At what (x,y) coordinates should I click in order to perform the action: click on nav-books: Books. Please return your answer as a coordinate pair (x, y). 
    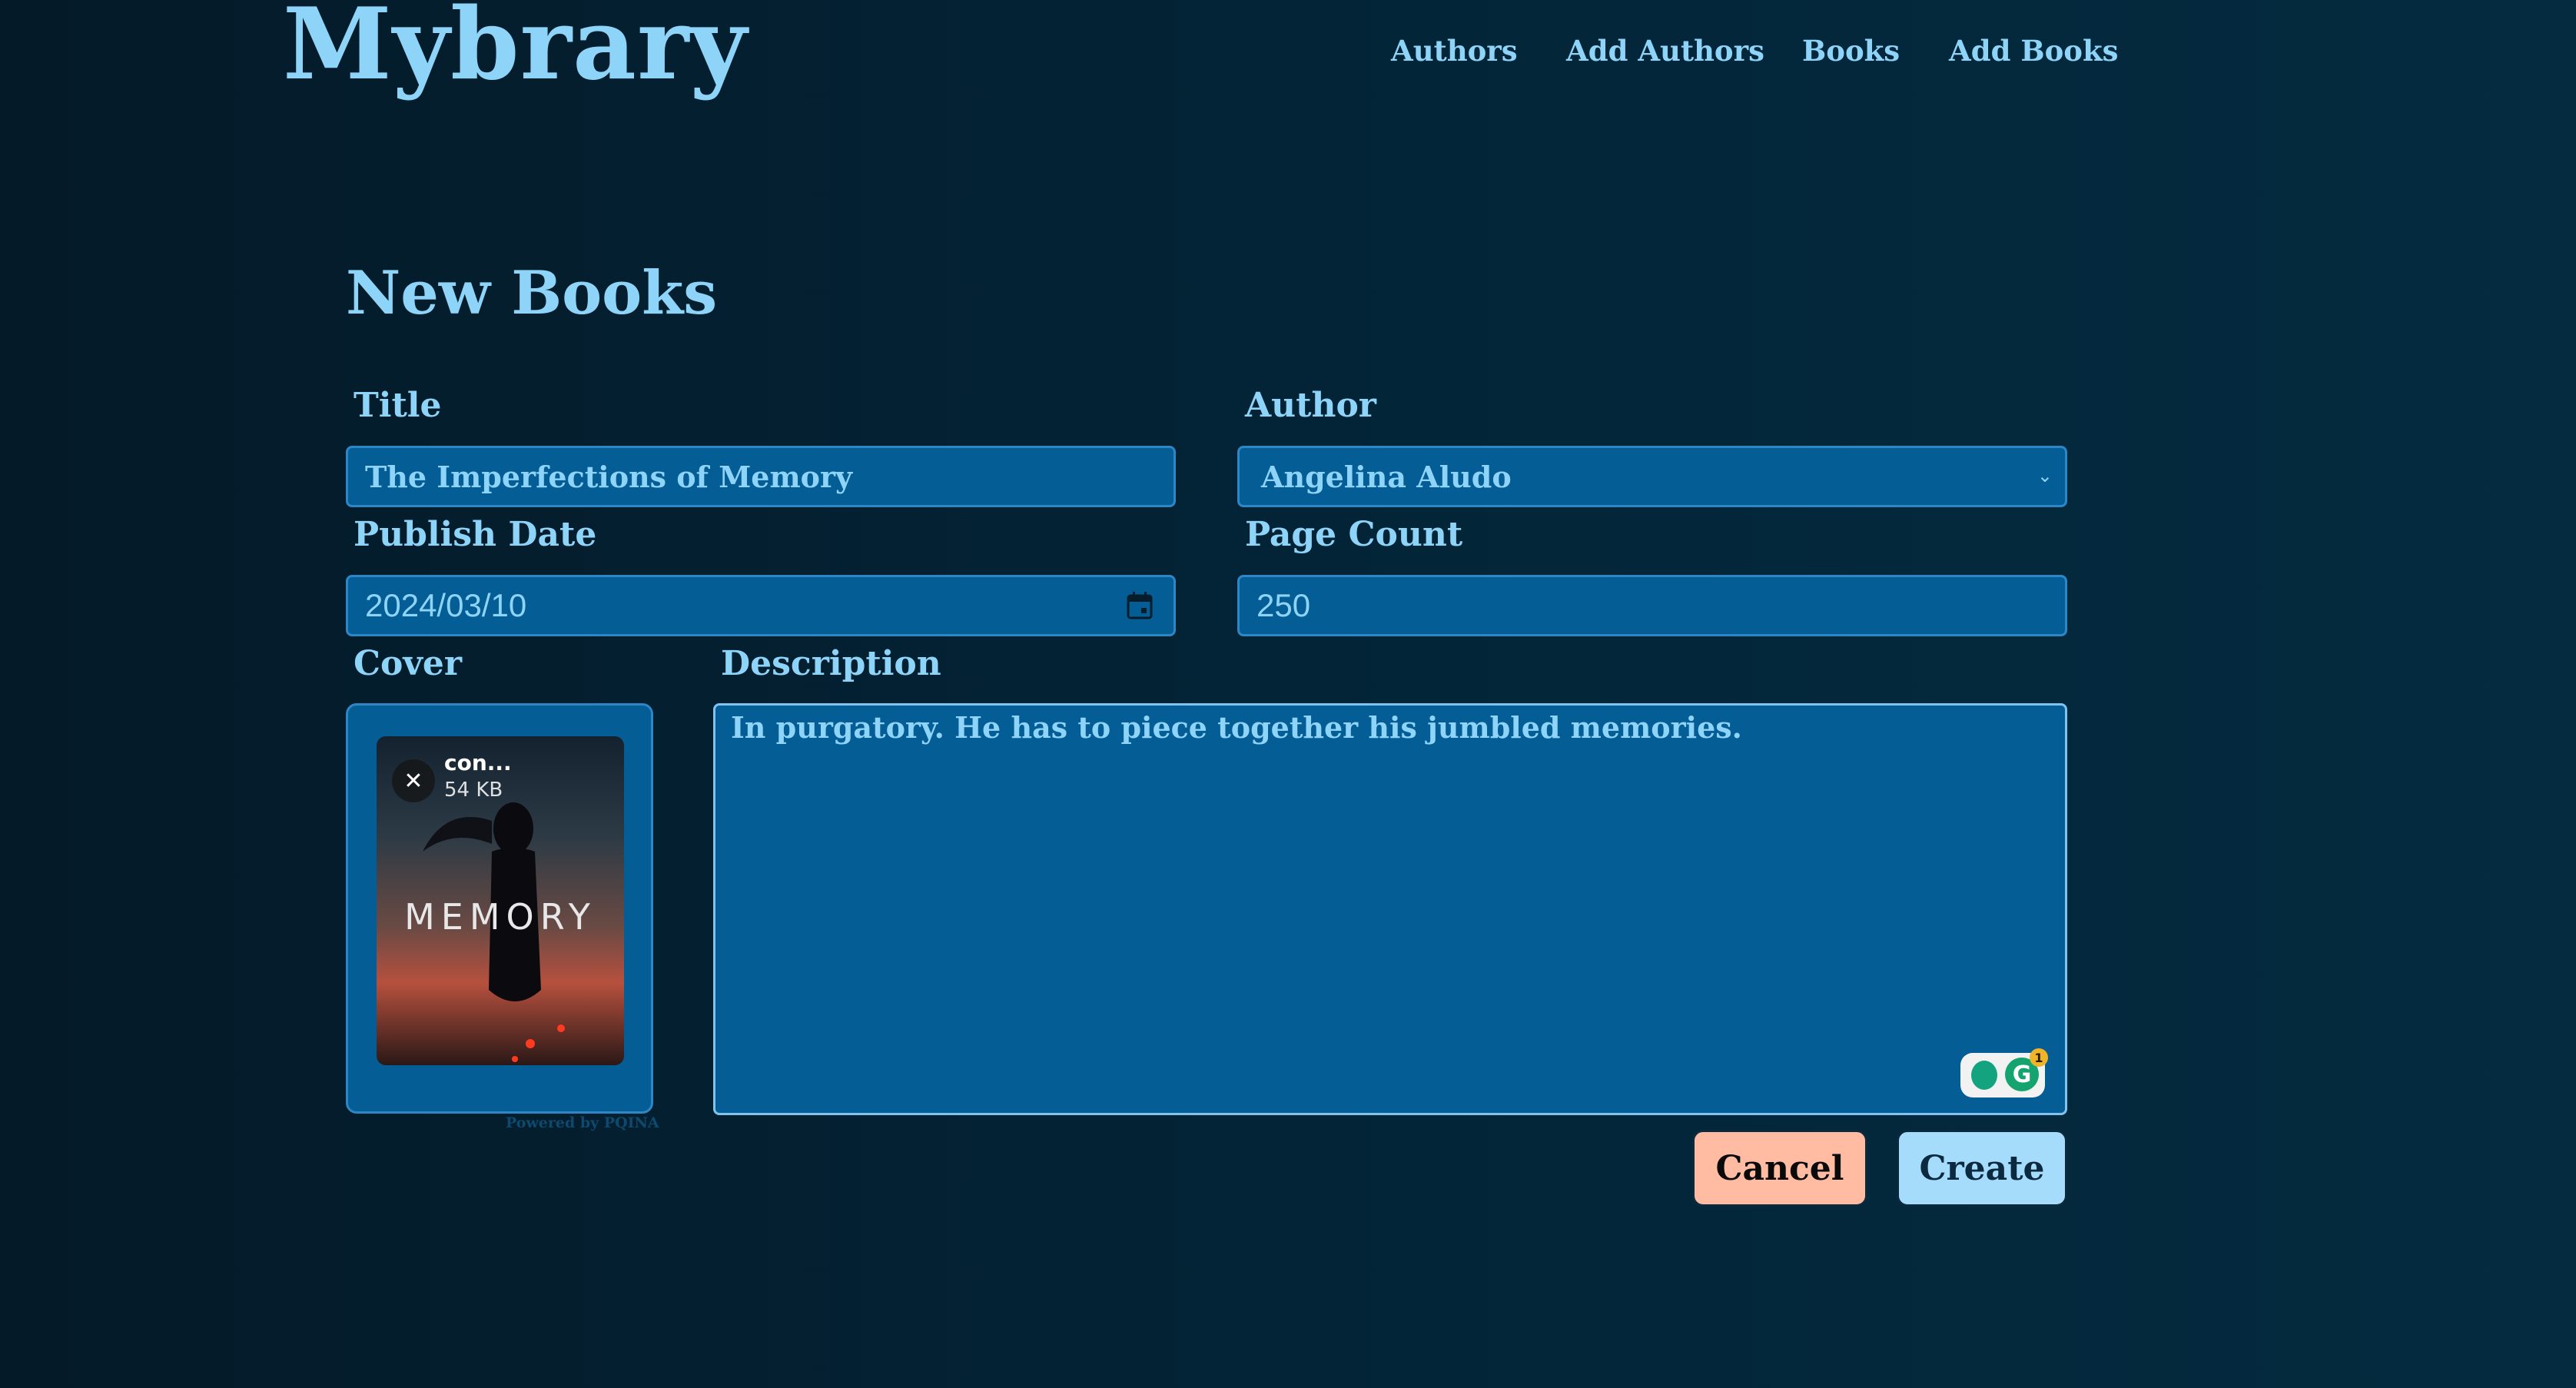
    Looking at the image, I should click on (1851, 51).